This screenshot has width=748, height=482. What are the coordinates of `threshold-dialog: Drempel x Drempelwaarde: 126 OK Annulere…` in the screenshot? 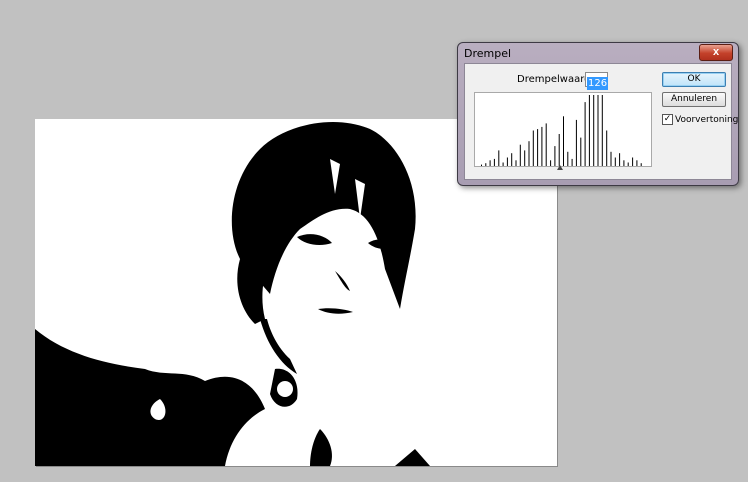 It's located at (598, 114).